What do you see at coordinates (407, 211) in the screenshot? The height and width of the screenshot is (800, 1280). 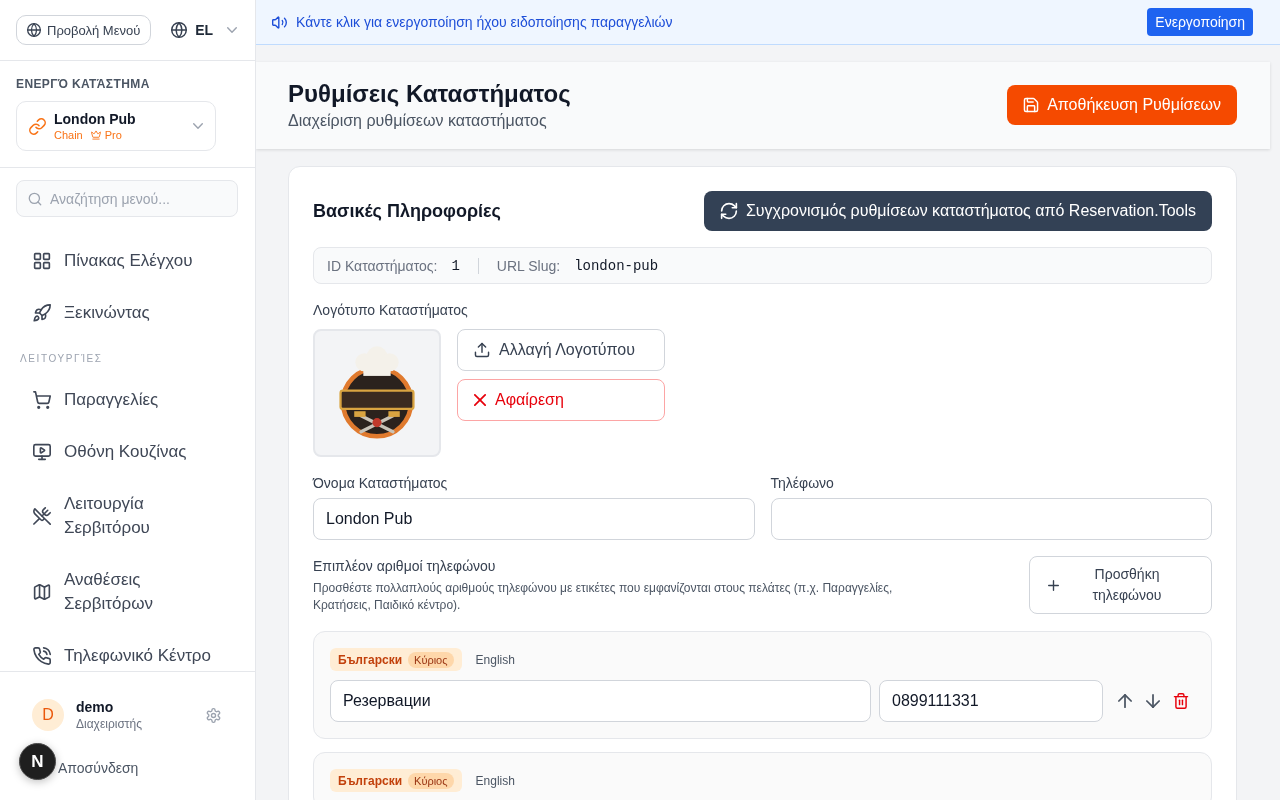 I see `section-title: Βασικές Πληροφορίες` at bounding box center [407, 211].